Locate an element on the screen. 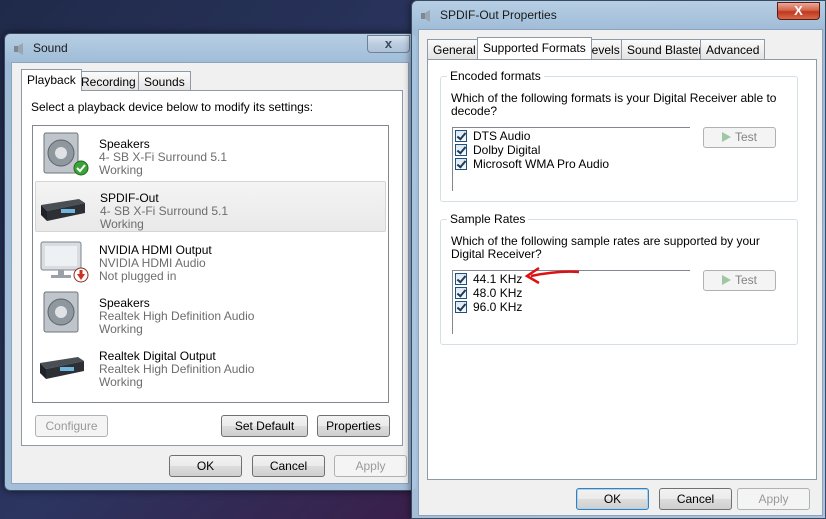  format-label: Dolby Digital is located at coordinates (507, 150).